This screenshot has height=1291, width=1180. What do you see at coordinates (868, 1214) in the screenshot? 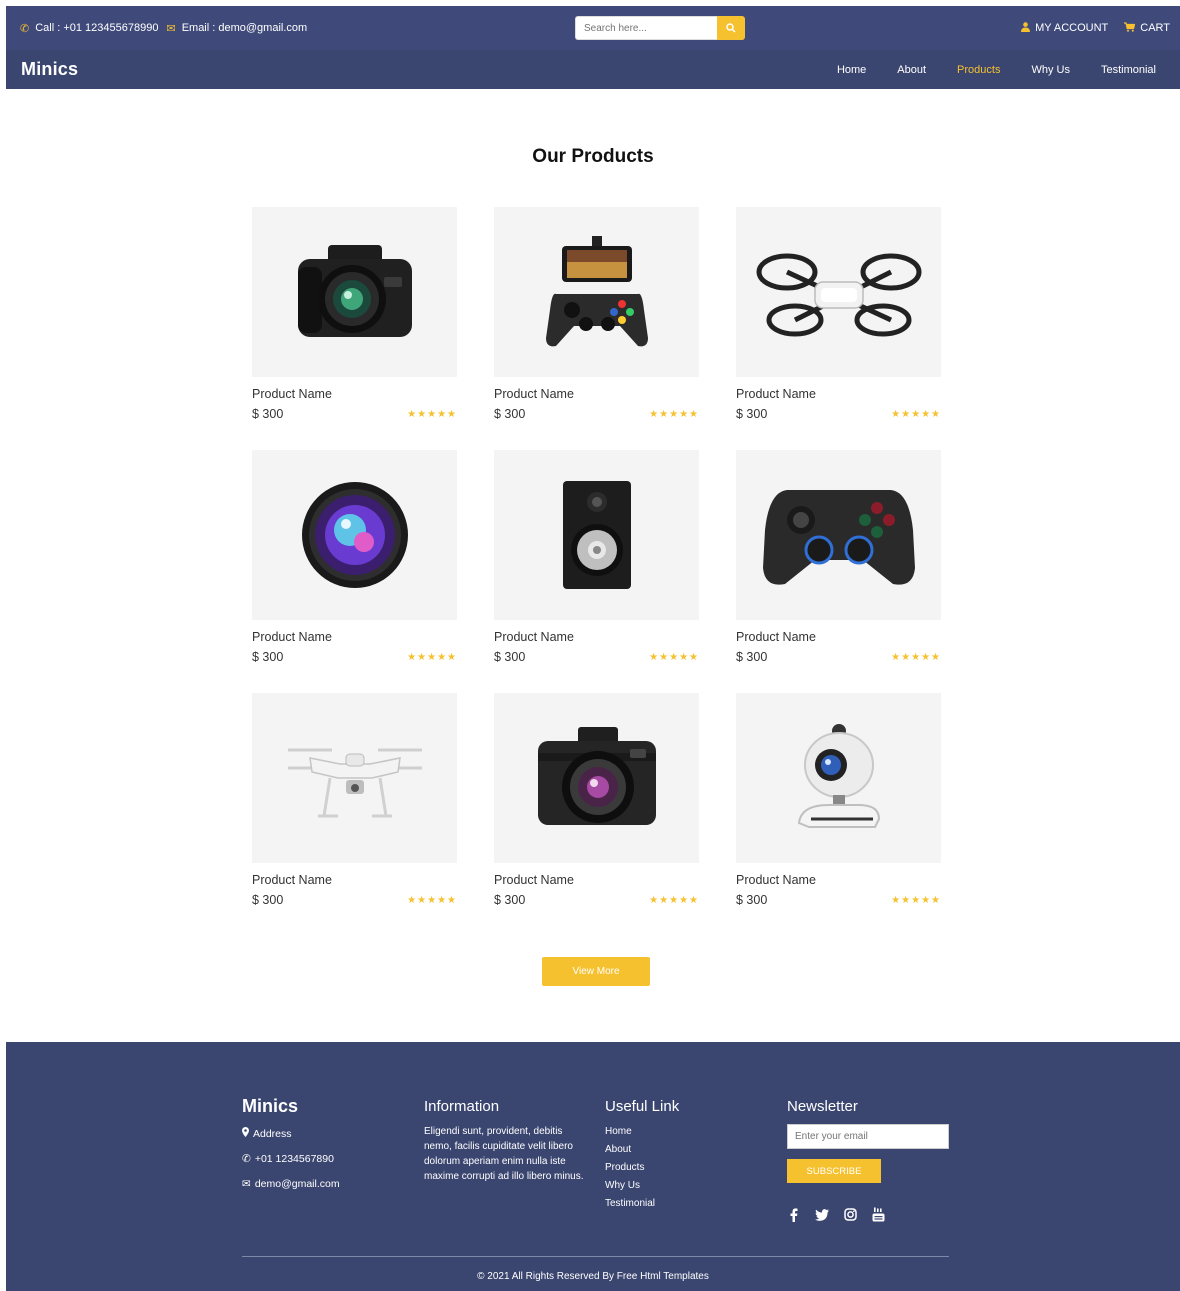
I see `social-links` at bounding box center [868, 1214].